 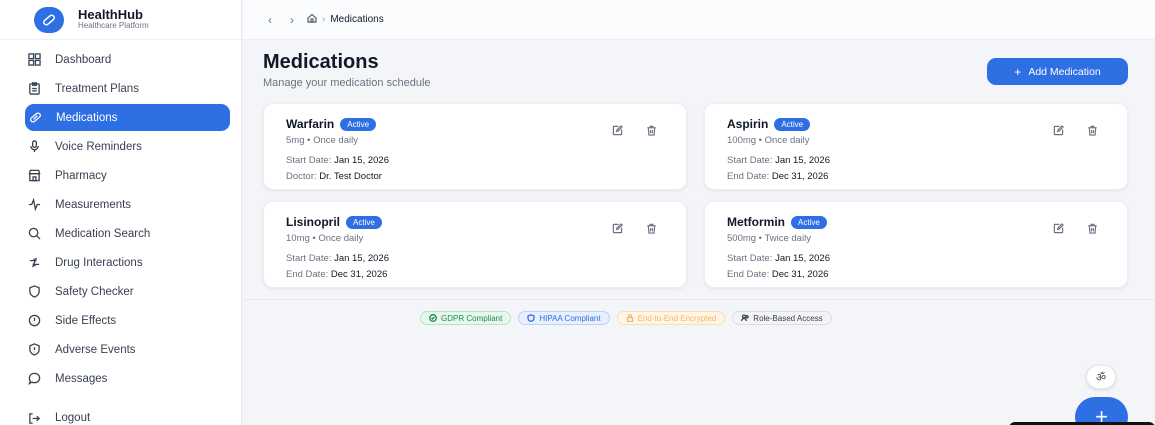 I want to click on add-medication-button: + Add Medication, so click(x=1057, y=71).